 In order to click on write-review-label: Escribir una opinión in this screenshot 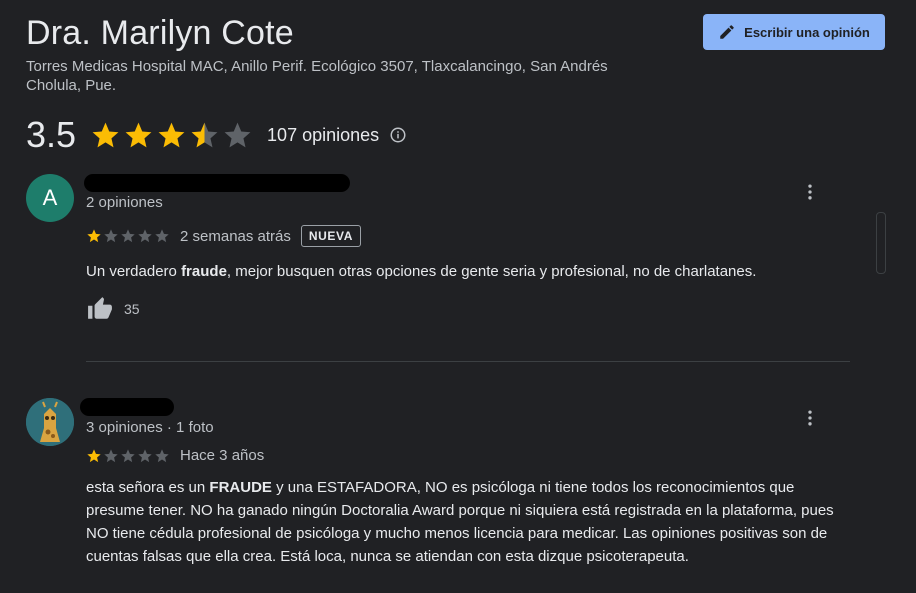, I will do `click(807, 32)`.